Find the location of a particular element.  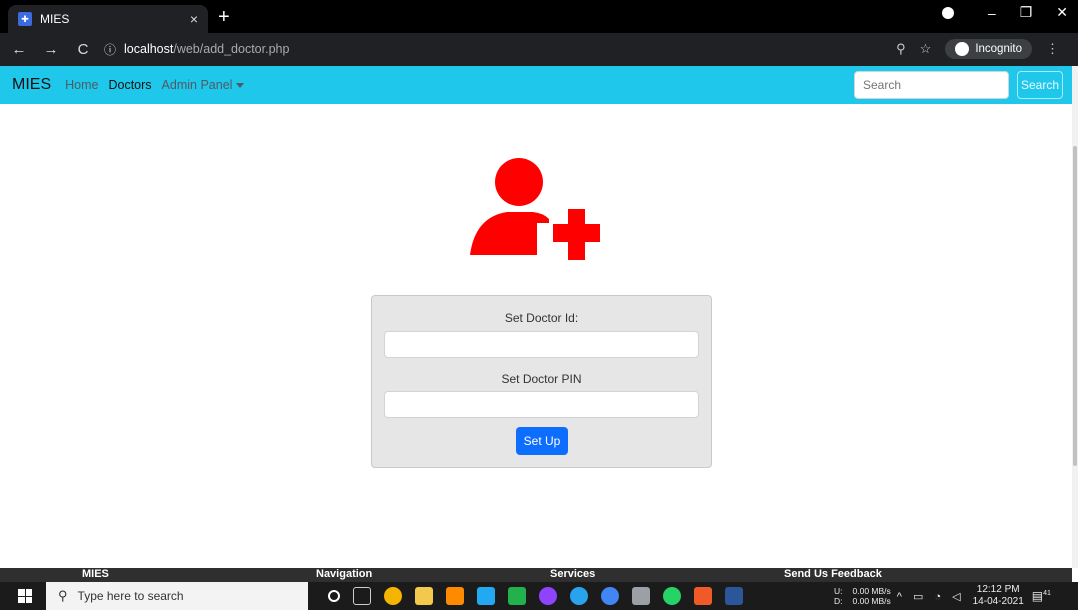

messenger-icon is located at coordinates (548, 596).